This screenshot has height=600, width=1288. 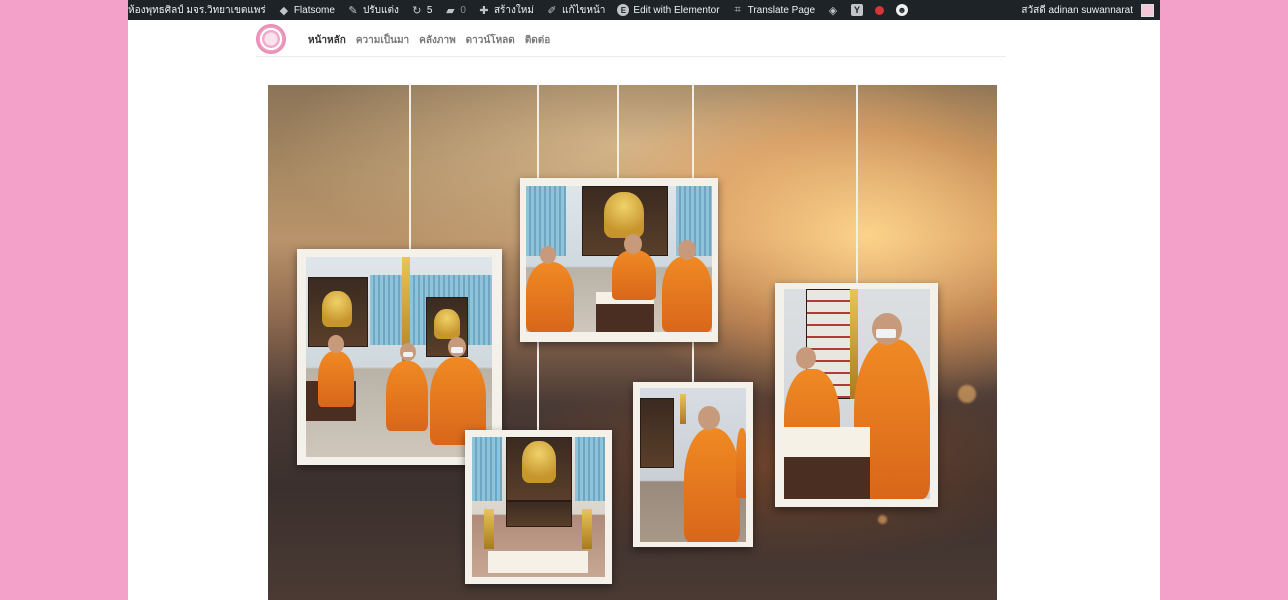 I want to click on photo-monk-standing, so click(x=693, y=465).